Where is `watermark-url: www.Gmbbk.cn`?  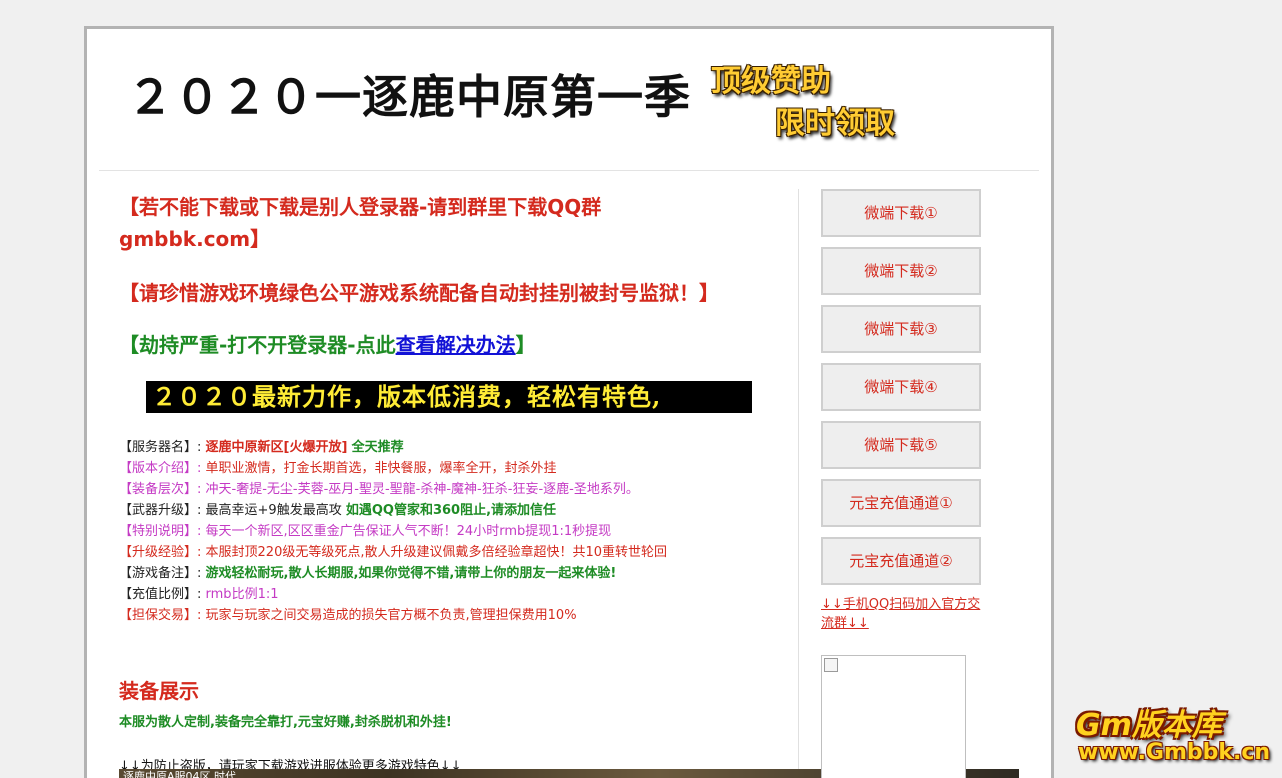
watermark-url: www.Gmbbk.cn is located at coordinates (1174, 752).